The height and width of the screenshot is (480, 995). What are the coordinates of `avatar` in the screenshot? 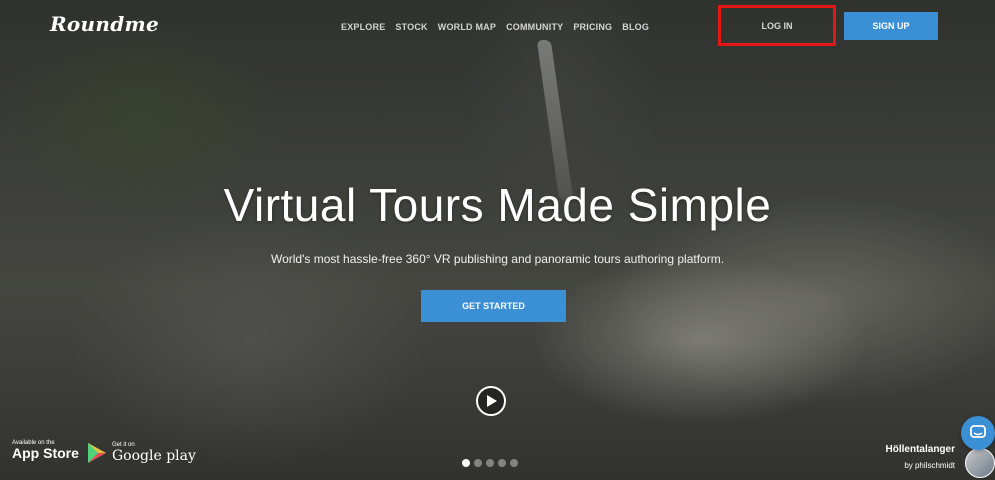 It's located at (980, 463).